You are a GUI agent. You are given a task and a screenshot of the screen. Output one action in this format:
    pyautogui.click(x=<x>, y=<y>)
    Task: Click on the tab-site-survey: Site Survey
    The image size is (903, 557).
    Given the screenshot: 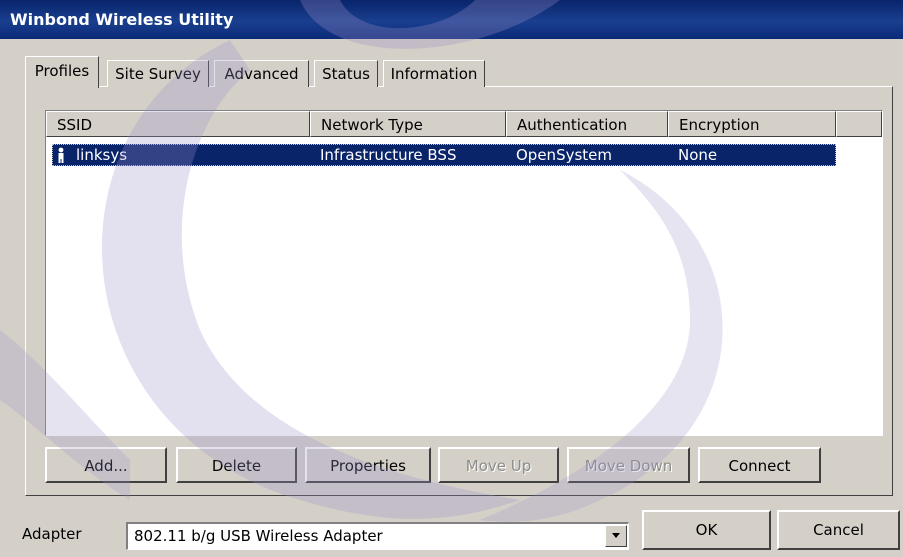 What is the action you would take?
    pyautogui.click(x=158, y=73)
    